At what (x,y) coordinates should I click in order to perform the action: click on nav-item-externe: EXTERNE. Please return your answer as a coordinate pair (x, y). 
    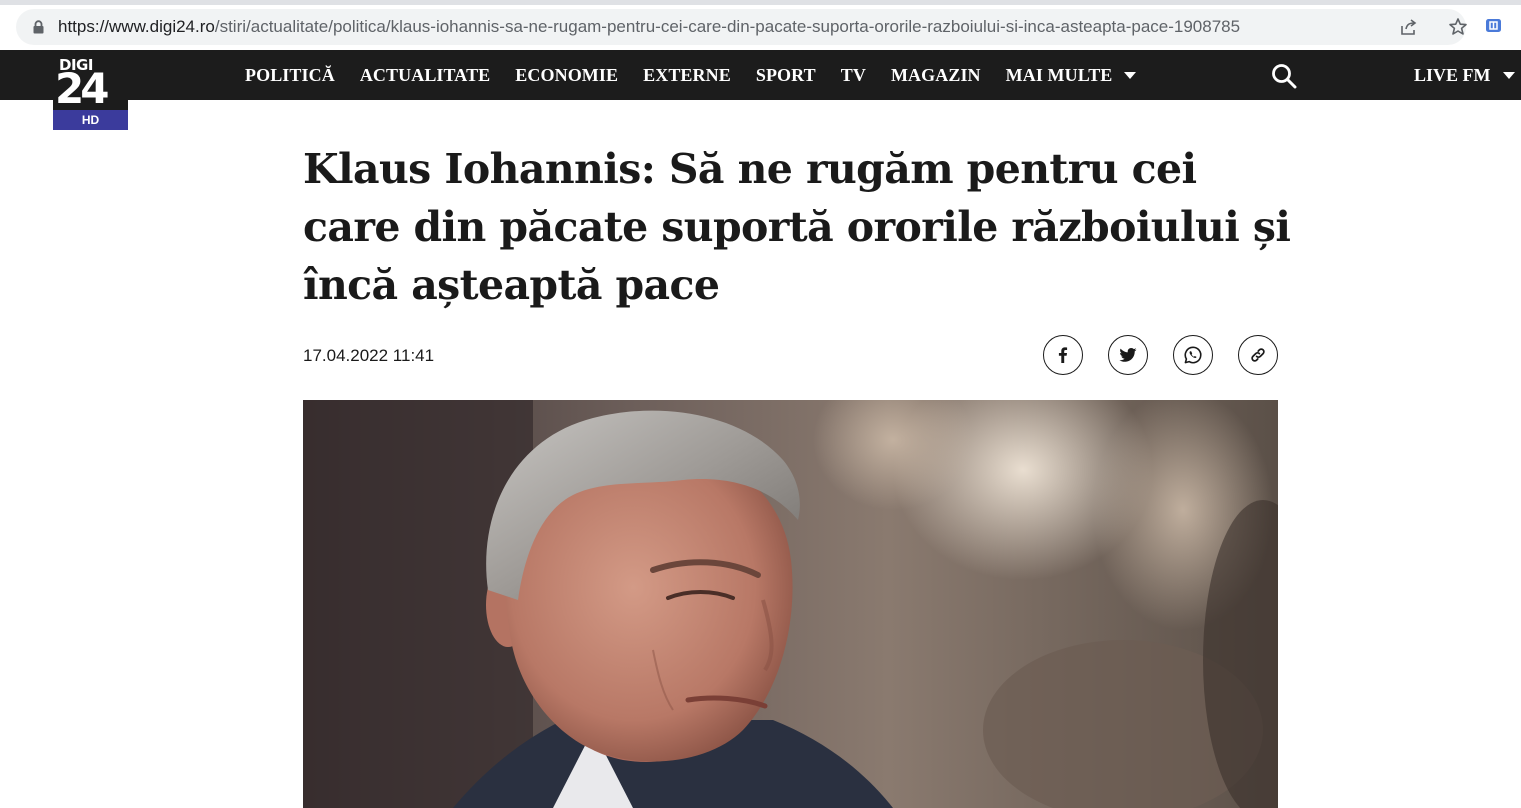
    Looking at the image, I should click on (687, 75).